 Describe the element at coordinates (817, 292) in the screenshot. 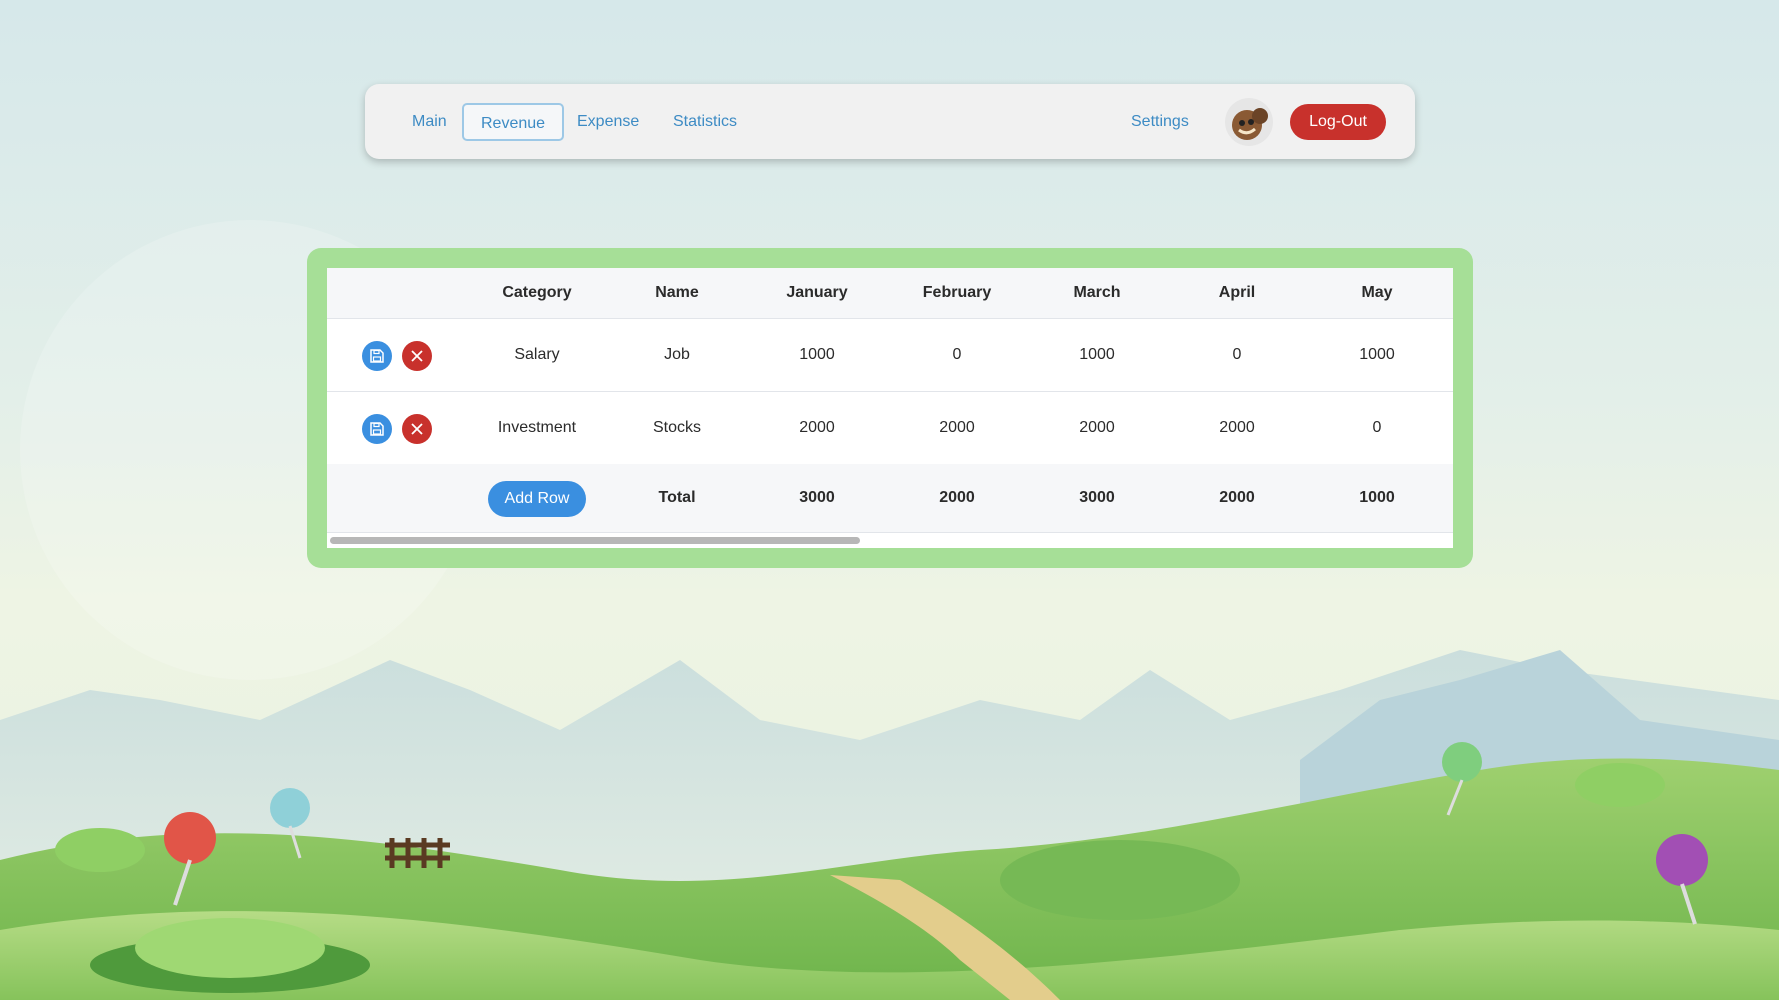

I see `header-january: January` at that location.